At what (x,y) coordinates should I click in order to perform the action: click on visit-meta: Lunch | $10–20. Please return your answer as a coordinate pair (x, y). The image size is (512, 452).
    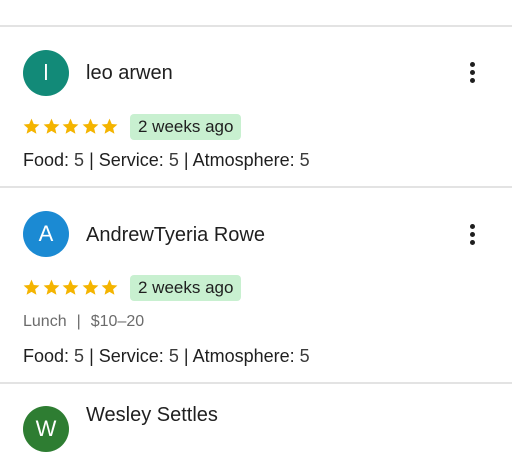
    Looking at the image, I should click on (83, 322).